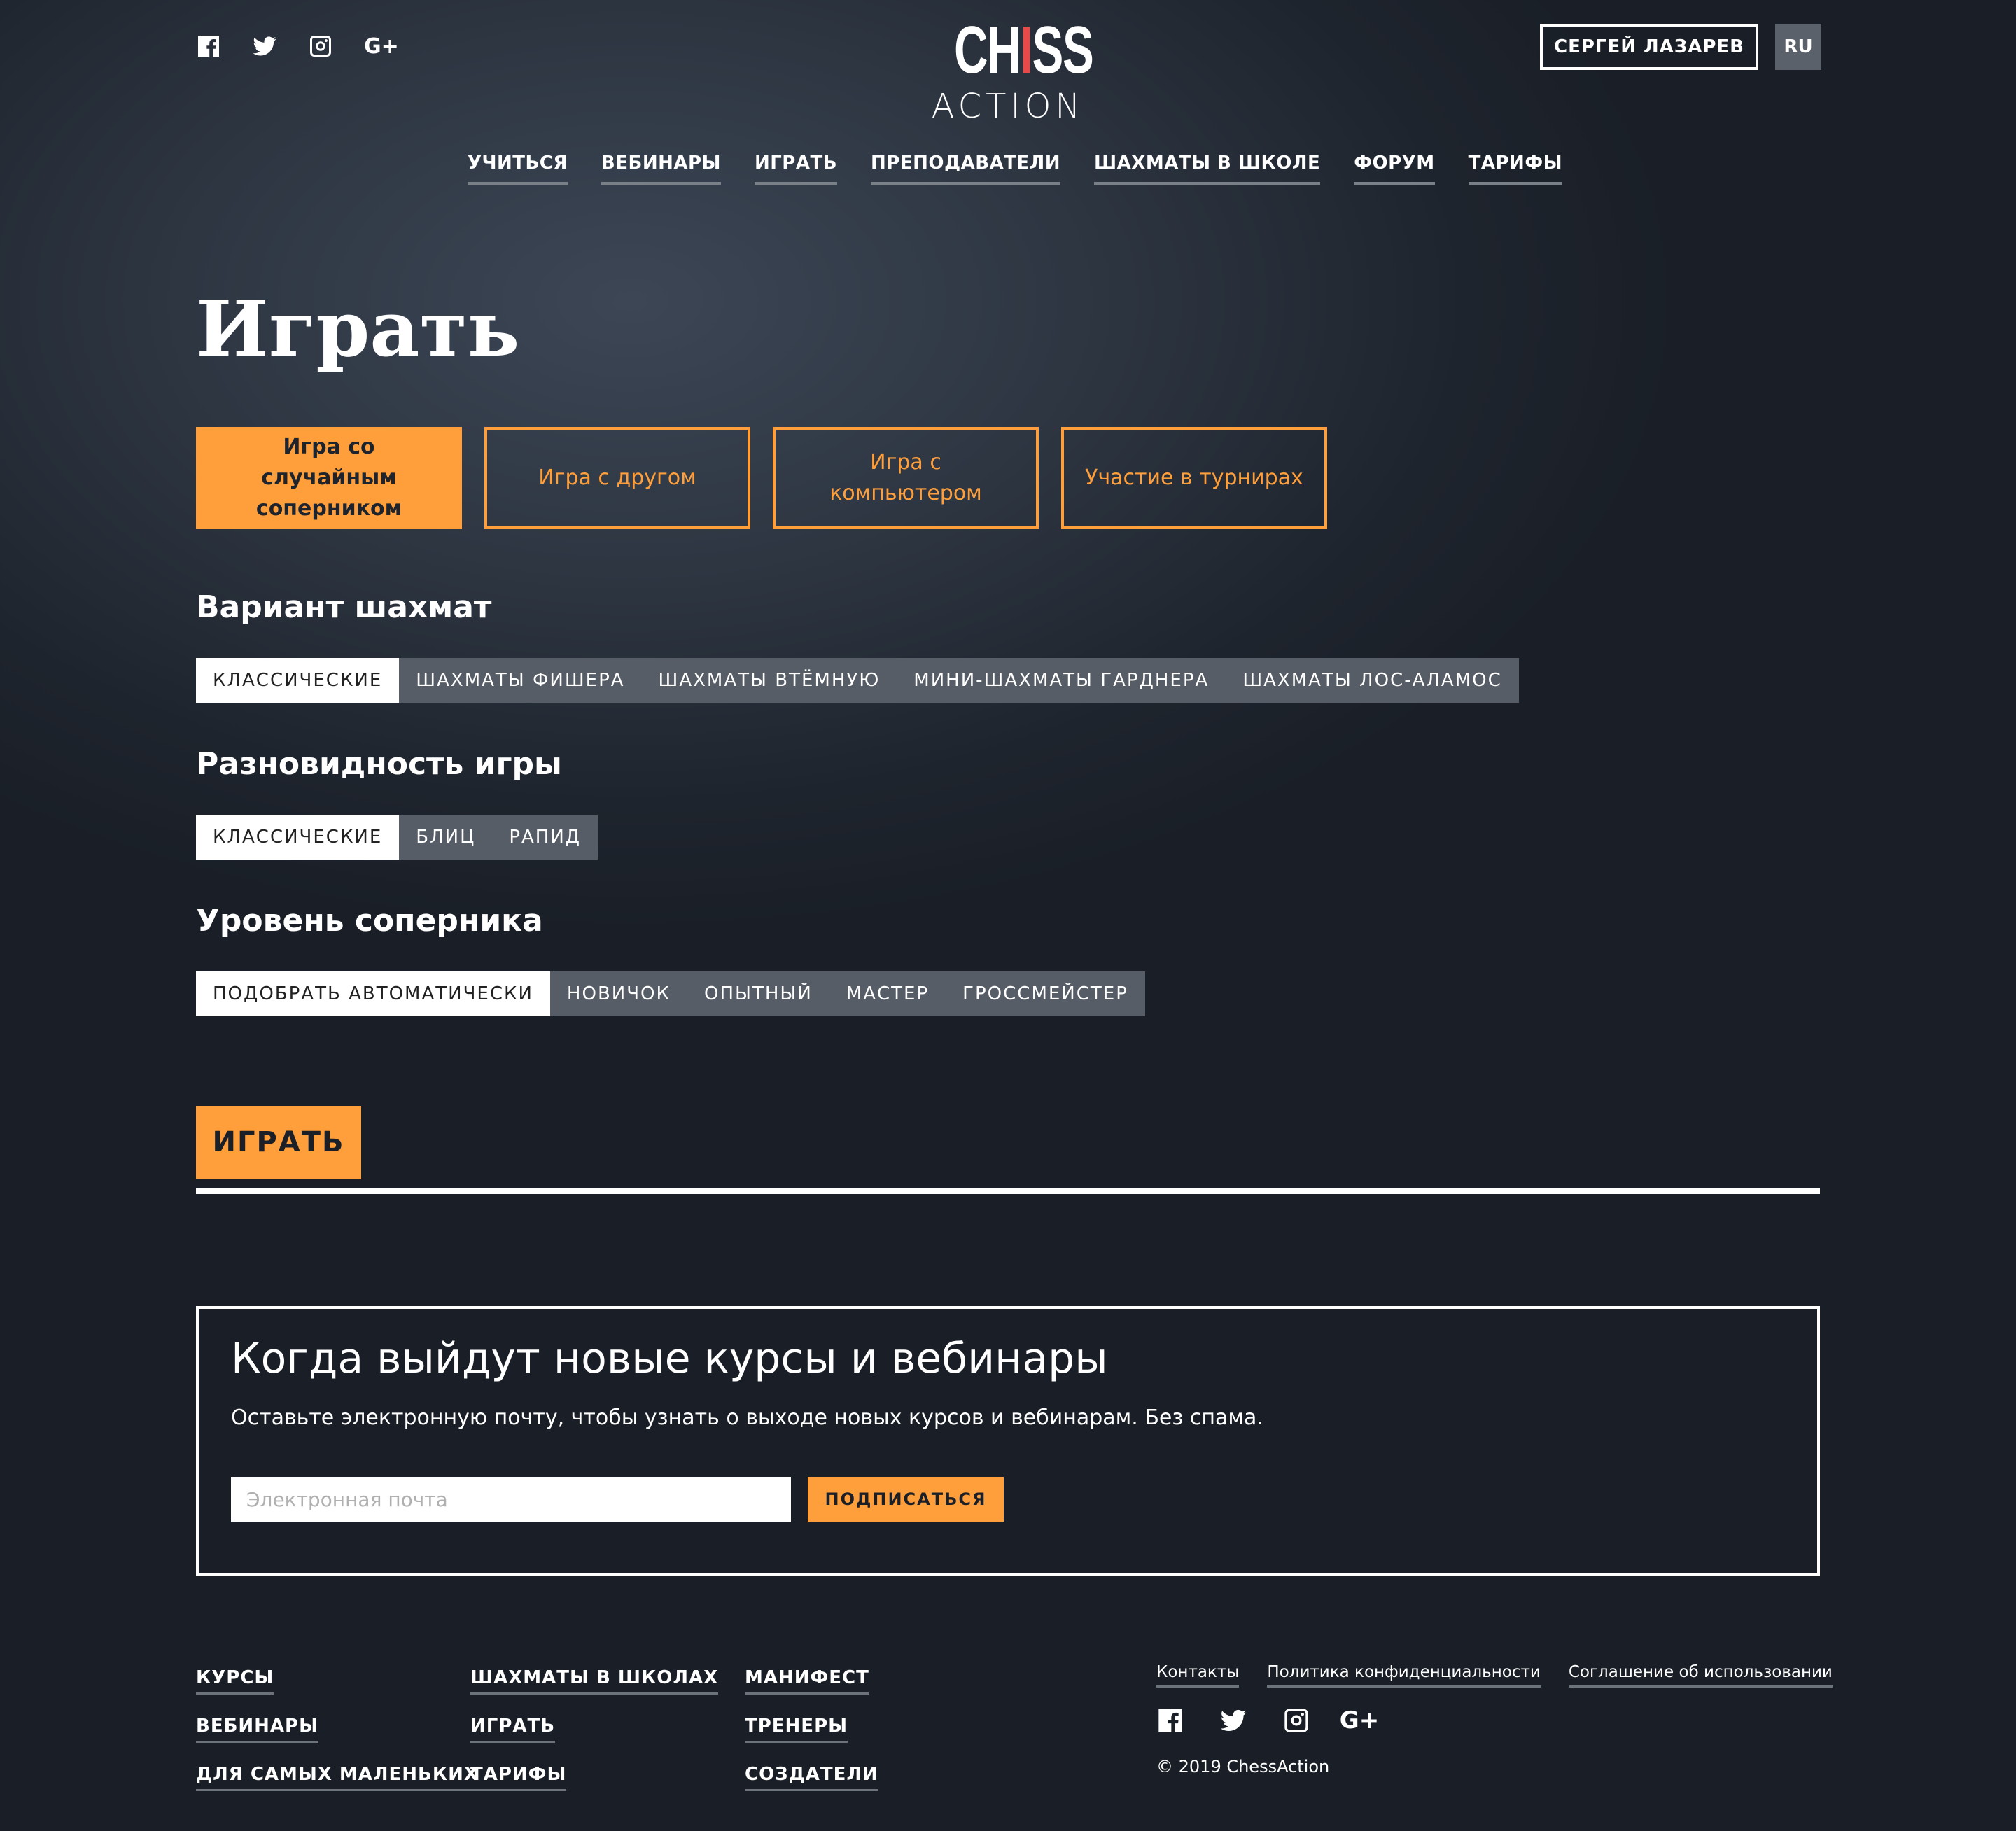 The width and height of the screenshot is (2016, 1831). What do you see at coordinates (298, 680) in the screenshot?
I see `variant-option-classic: КЛАССИЧЕСКИЕ` at bounding box center [298, 680].